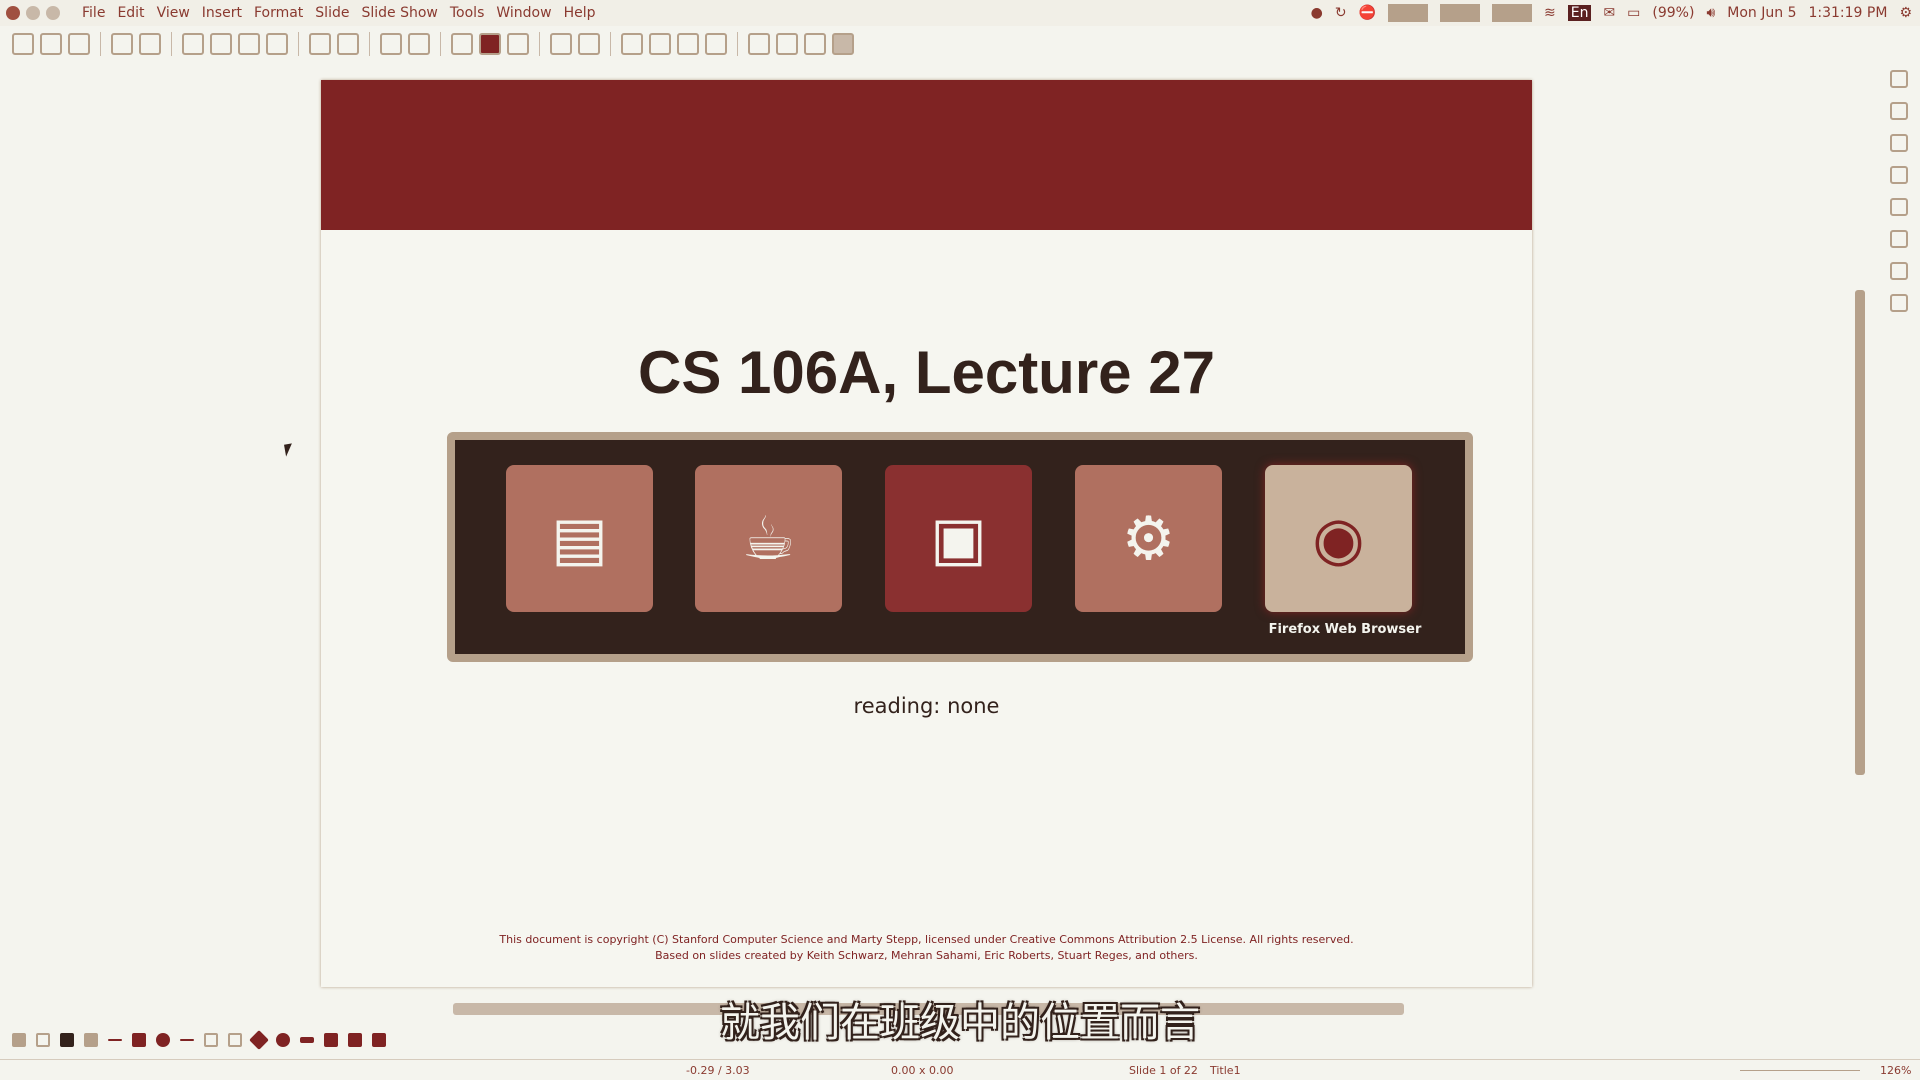 The image size is (1920, 1080). What do you see at coordinates (1550, 13) in the screenshot?
I see `wifi-icon: ≋` at bounding box center [1550, 13].